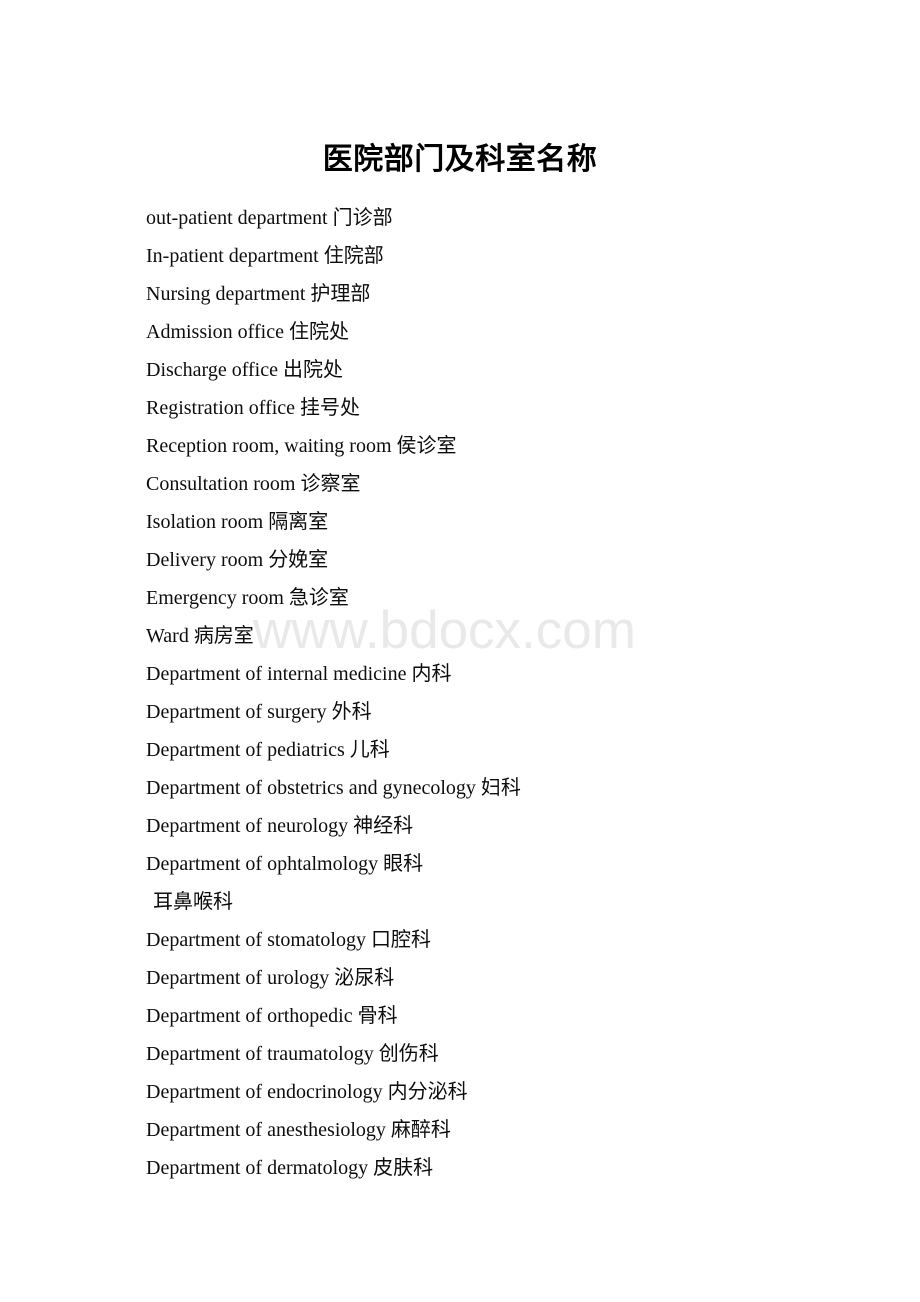 The height and width of the screenshot is (1302, 920). I want to click on term-line: Department of traumatology 创伤科, so click(292, 1054).